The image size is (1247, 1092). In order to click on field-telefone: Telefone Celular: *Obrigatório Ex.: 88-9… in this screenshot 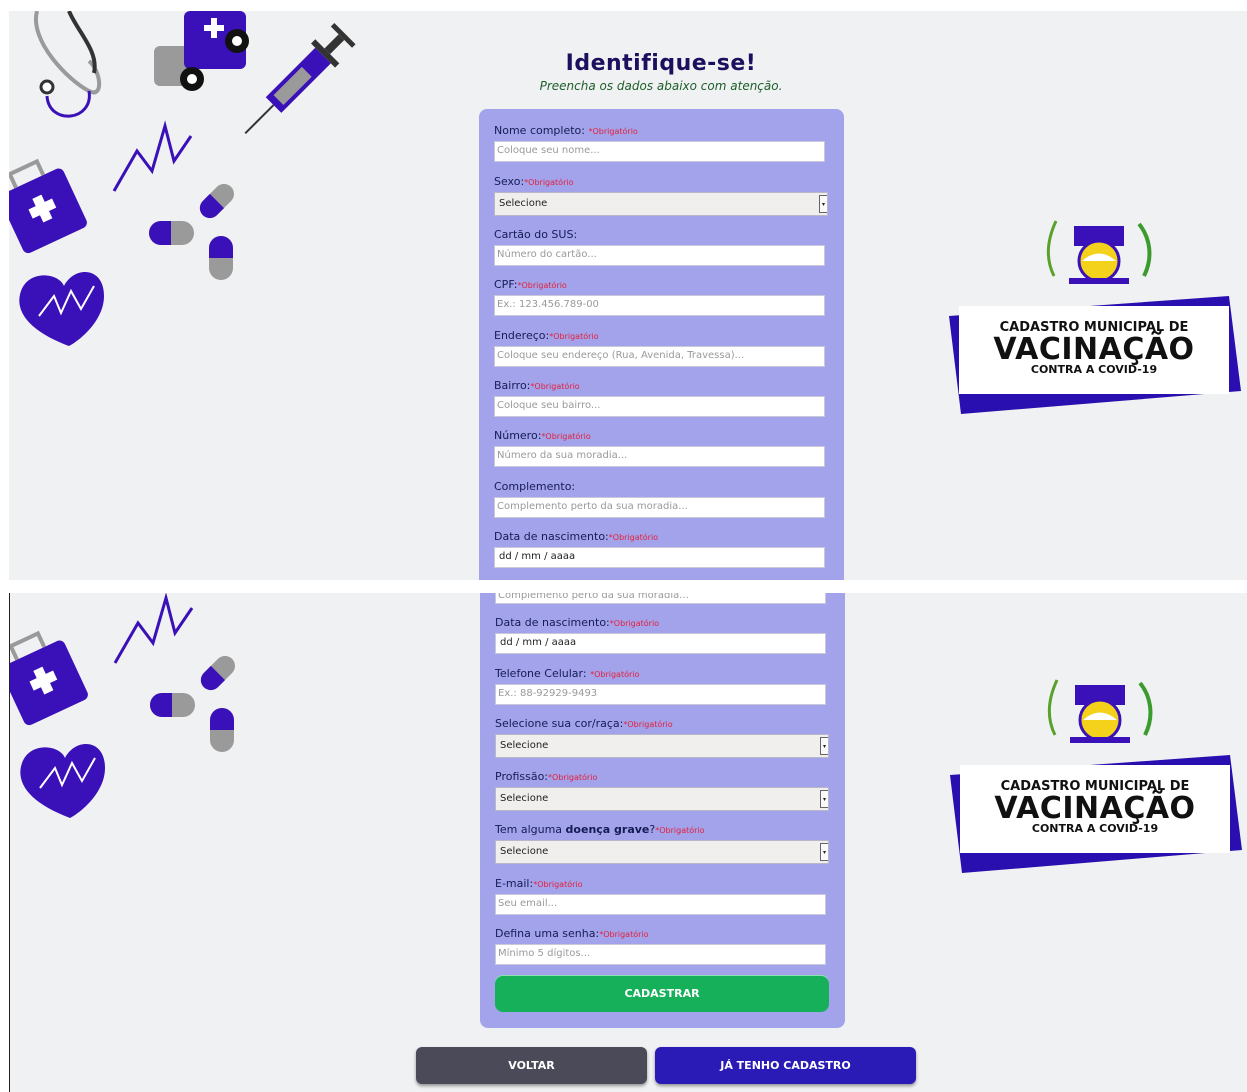, I will do `click(662, 686)`.